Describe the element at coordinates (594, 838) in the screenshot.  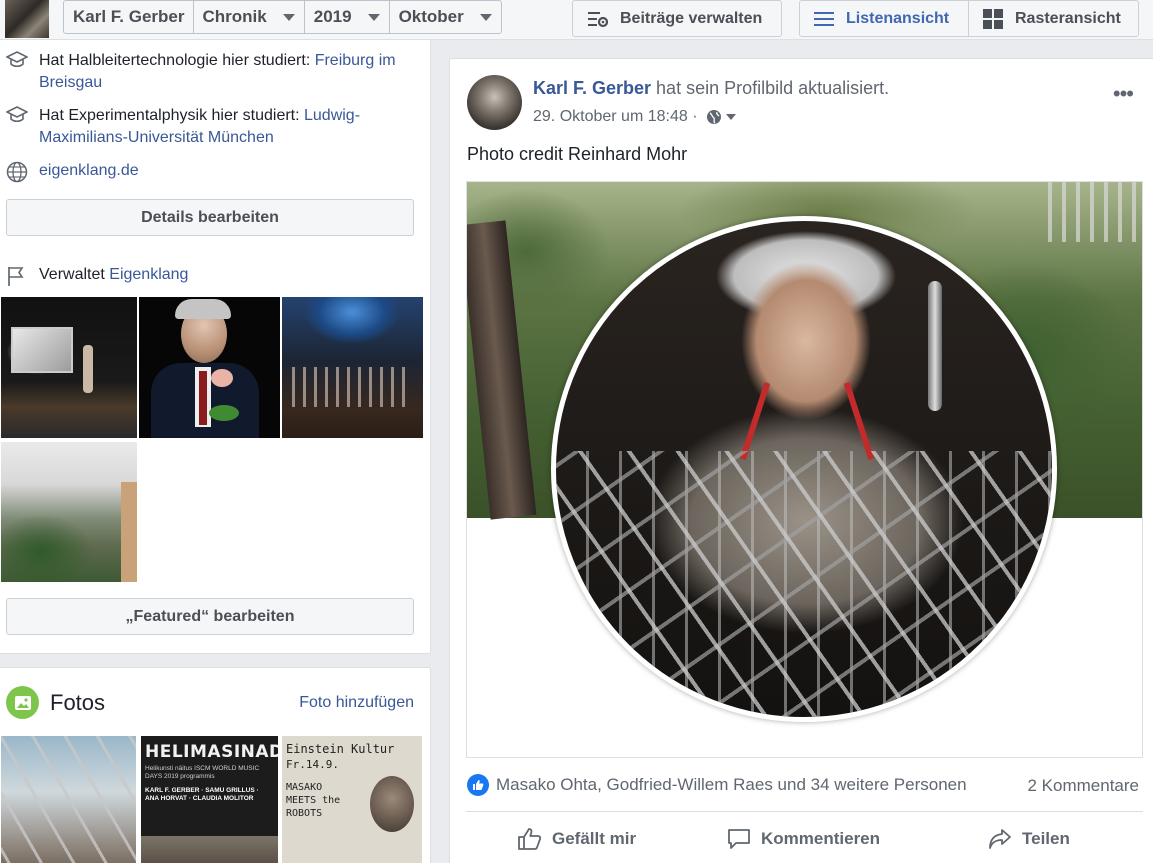
I see `like-label: Gefällt mir` at that location.